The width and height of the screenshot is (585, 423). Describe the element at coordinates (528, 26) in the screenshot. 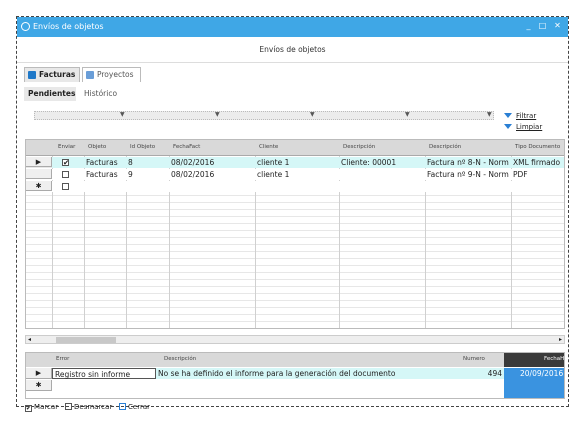

I see `minimize-button: _` at that location.